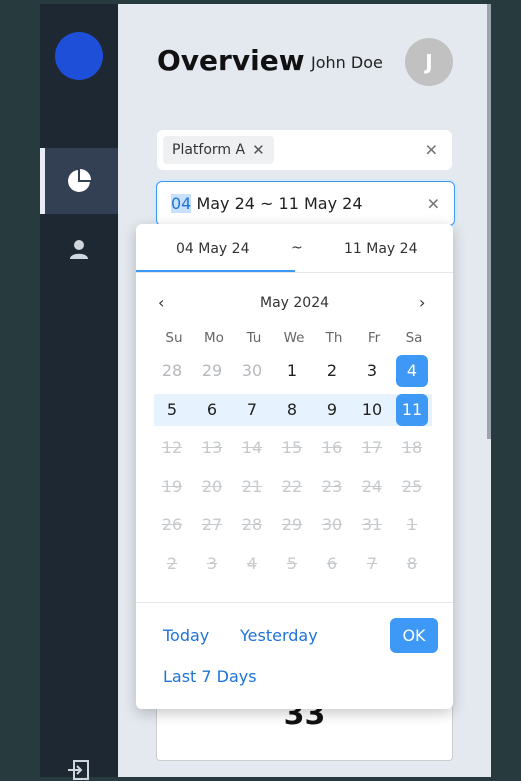 This screenshot has width=521, height=781. I want to click on platform-filter-select: Platform A ✕ ✕, so click(304, 150).